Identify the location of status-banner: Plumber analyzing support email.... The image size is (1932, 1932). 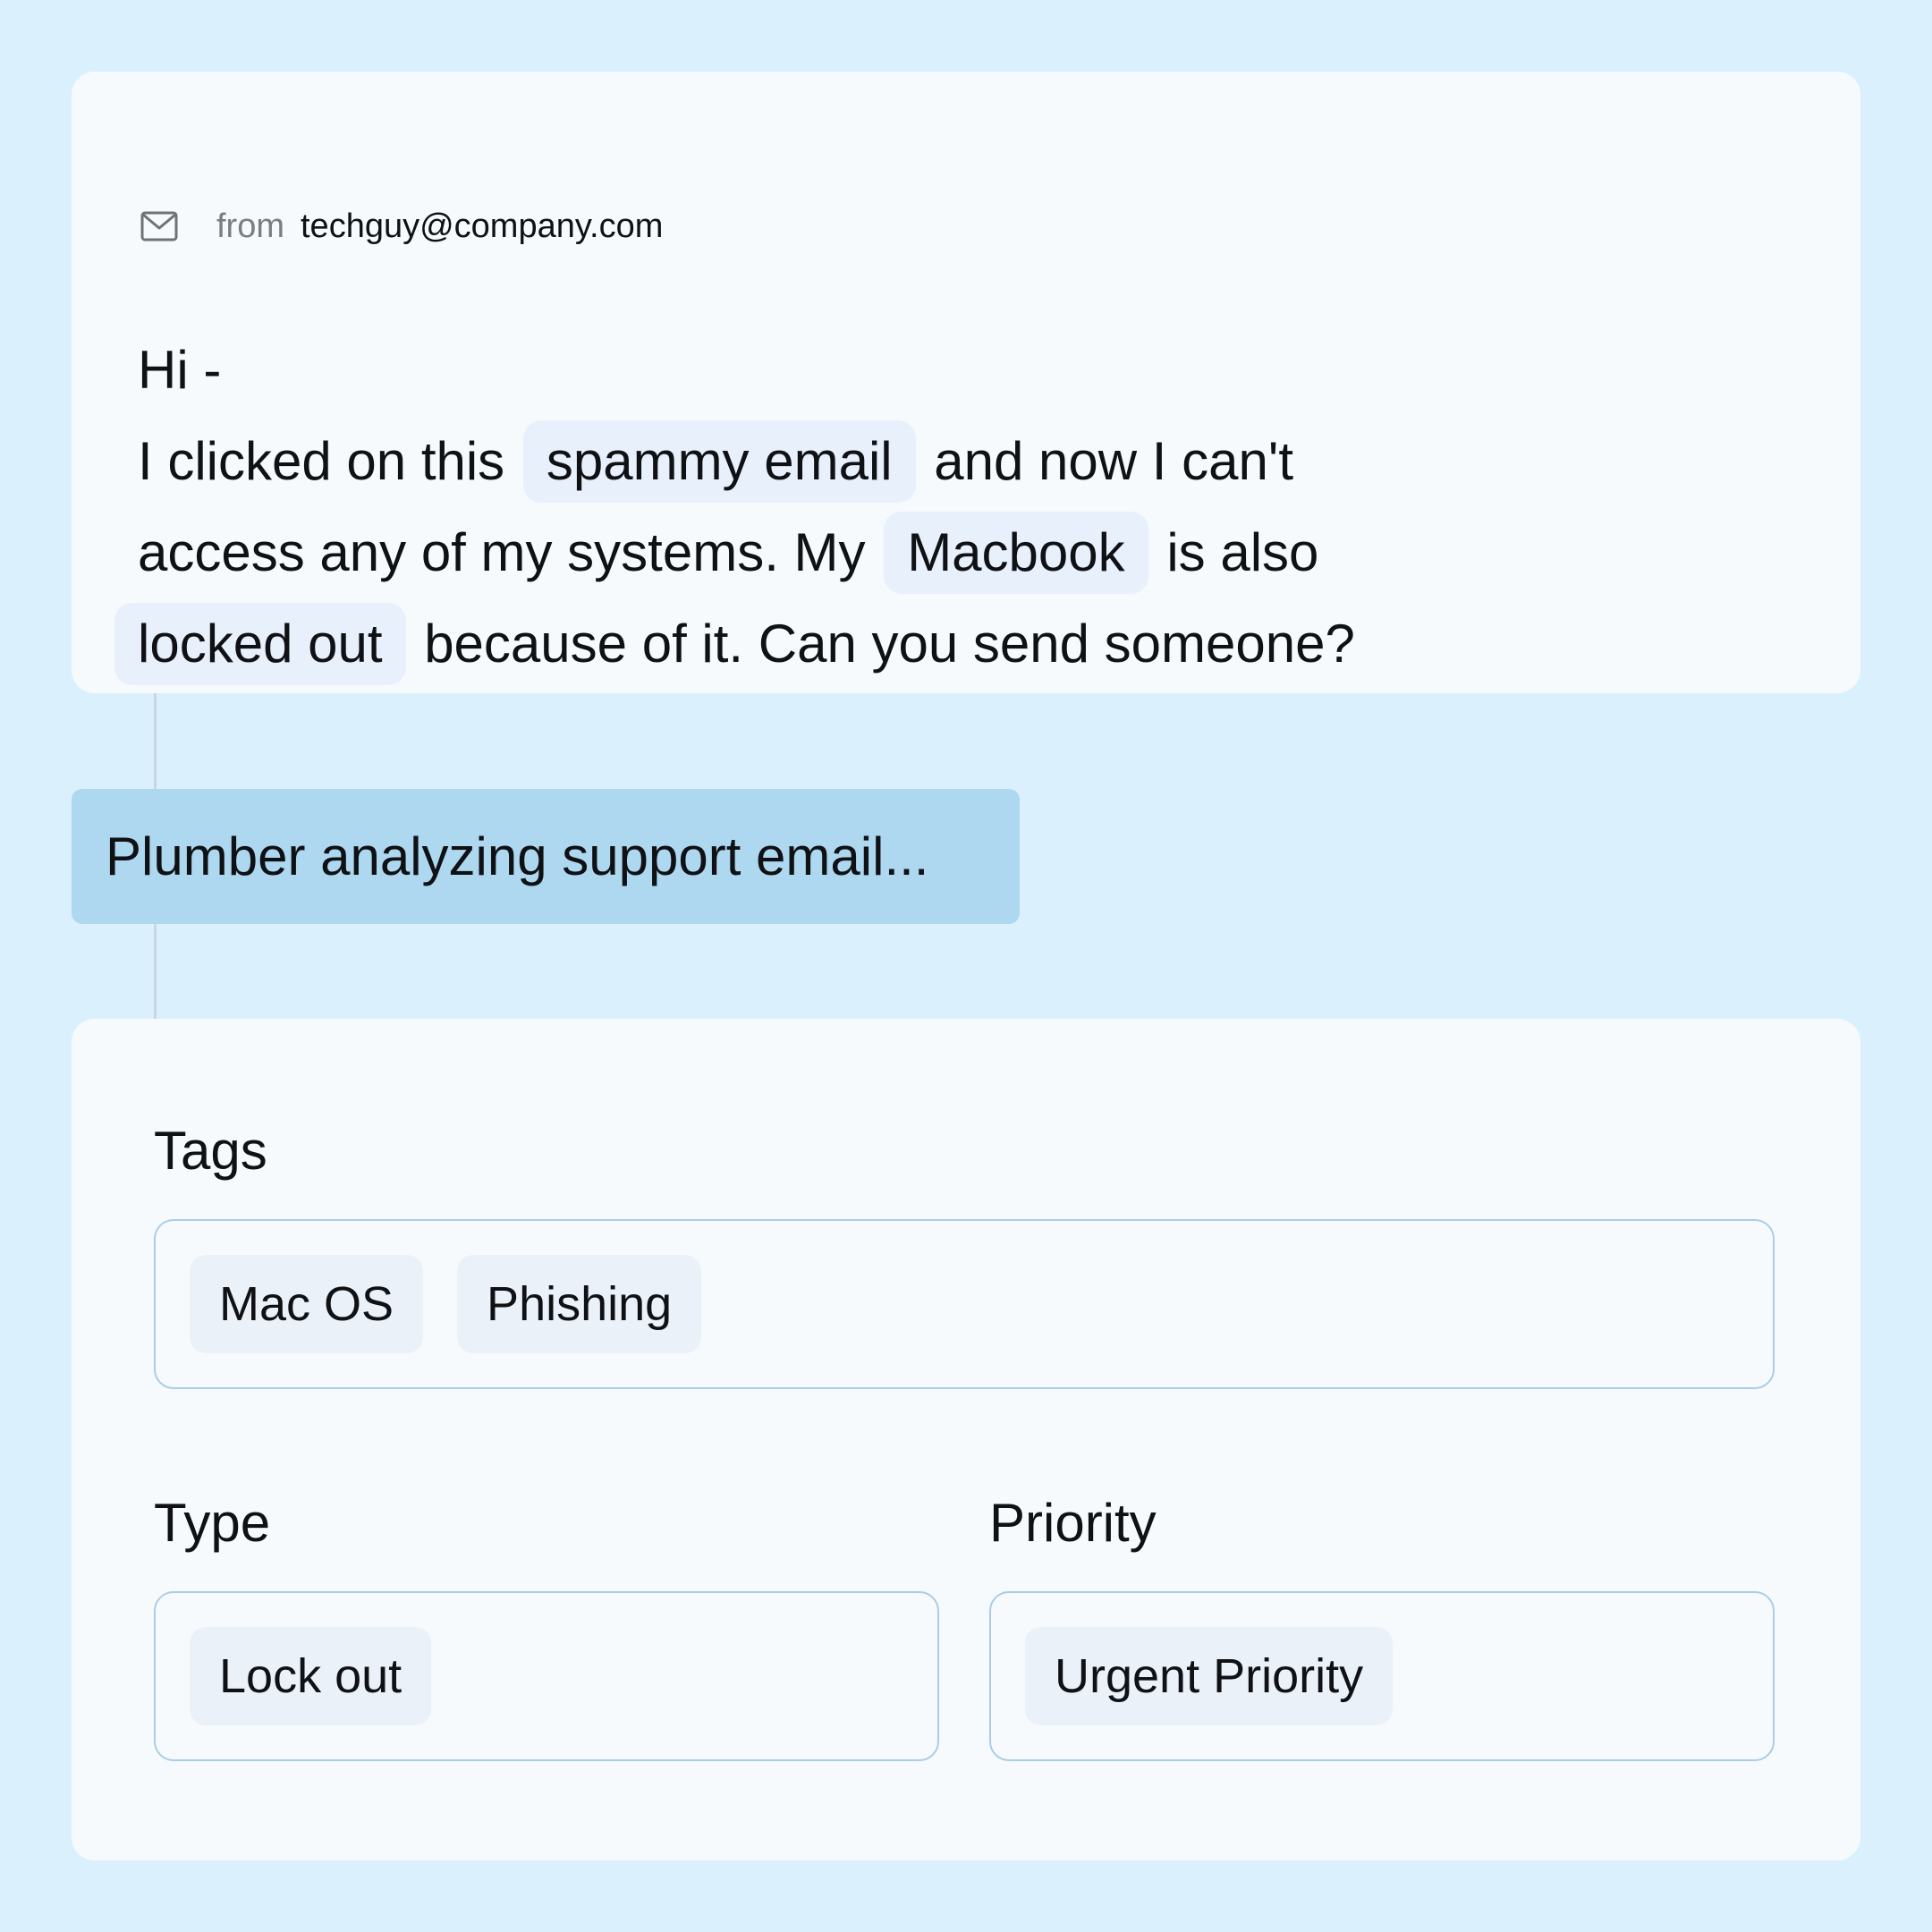
(546, 856).